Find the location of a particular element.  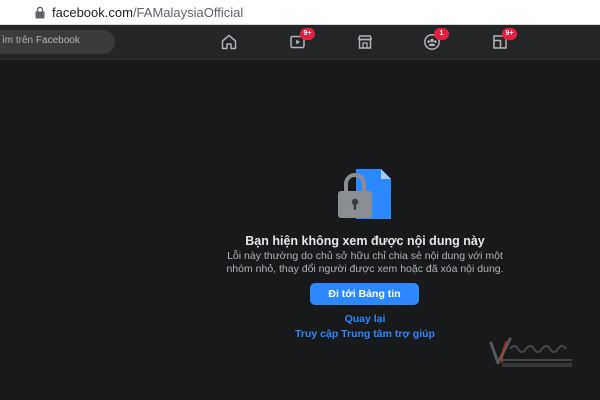

nav-marketplace-button is located at coordinates (365, 42).